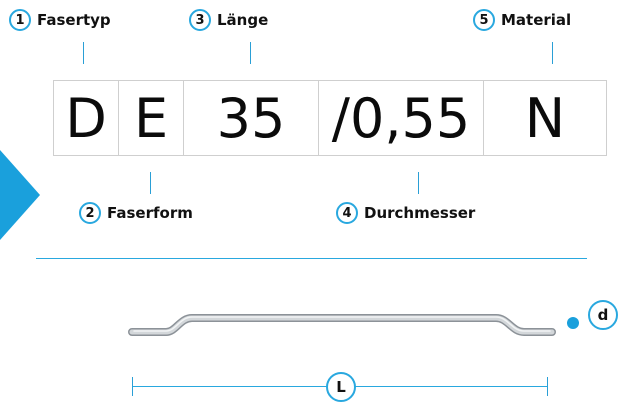 This screenshot has width=624, height=405. Describe the element at coordinates (243, 20) in the screenshot. I see `callout-label: Länge` at that location.